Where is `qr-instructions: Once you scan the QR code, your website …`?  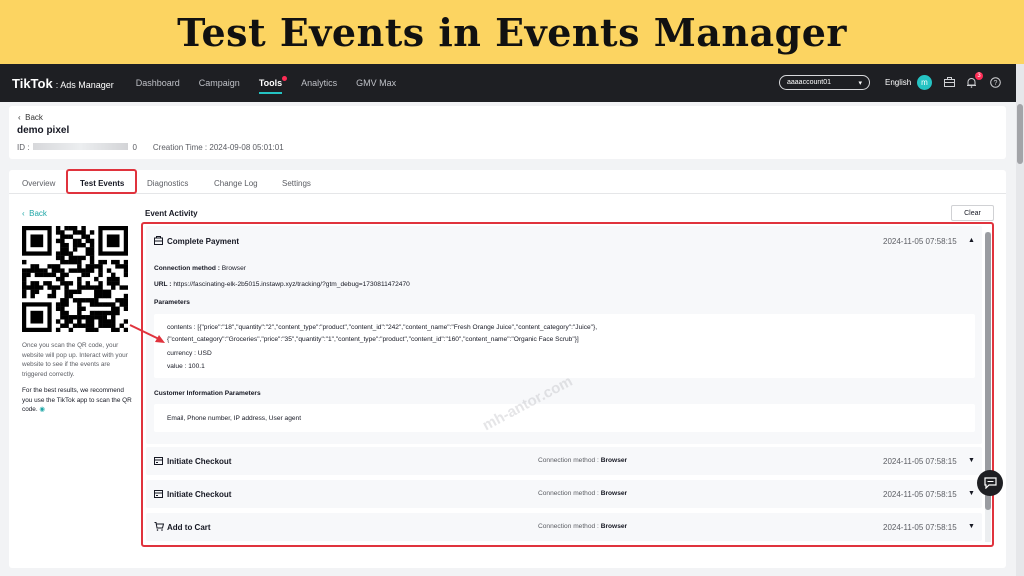 qr-instructions: Once you scan the QR code, your website … is located at coordinates (75, 360).